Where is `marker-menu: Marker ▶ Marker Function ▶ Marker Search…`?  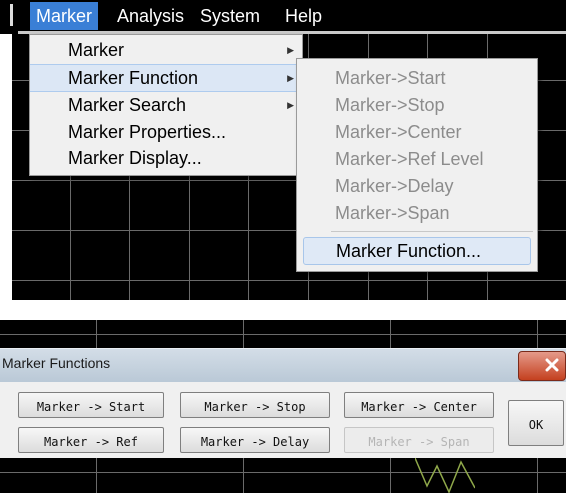 marker-menu: Marker ▶ Marker Function ▶ Marker Search… is located at coordinates (166, 105).